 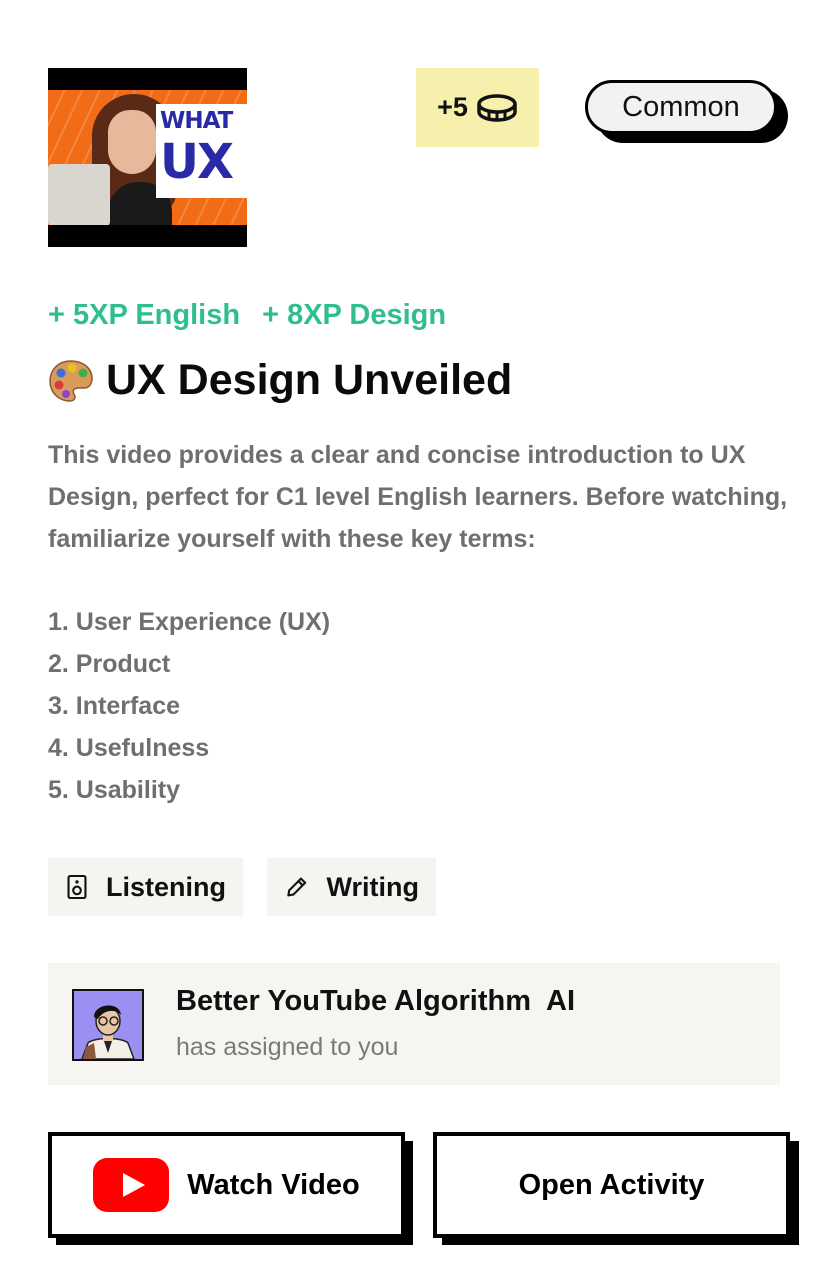 I want to click on coin-reward-badge: +5, so click(x=477, y=107).